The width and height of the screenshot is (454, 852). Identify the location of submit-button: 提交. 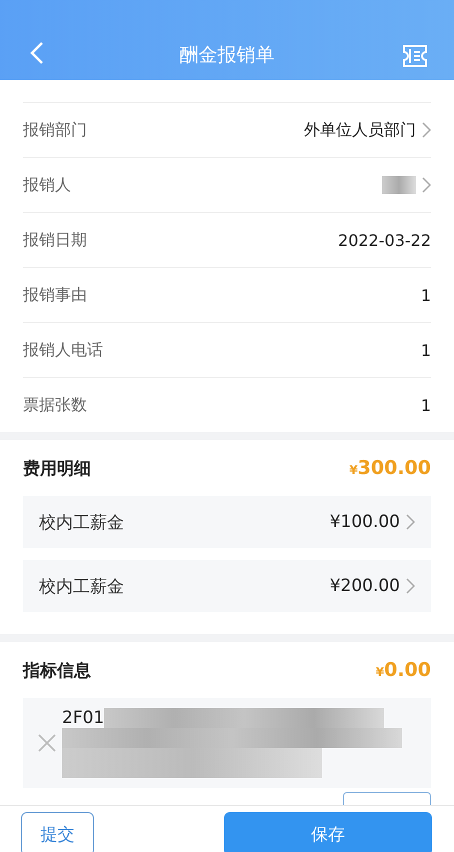
(57, 832).